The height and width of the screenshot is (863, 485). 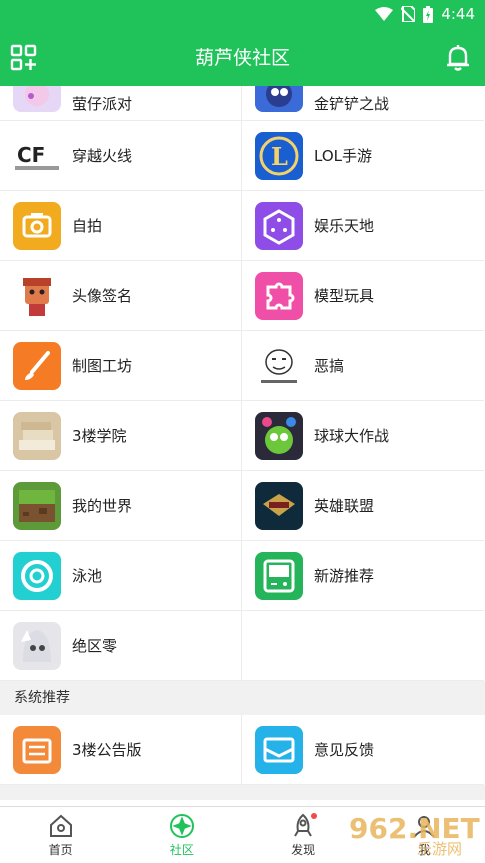 I want to click on forum-item-label: 球球大作战, so click(x=352, y=436).